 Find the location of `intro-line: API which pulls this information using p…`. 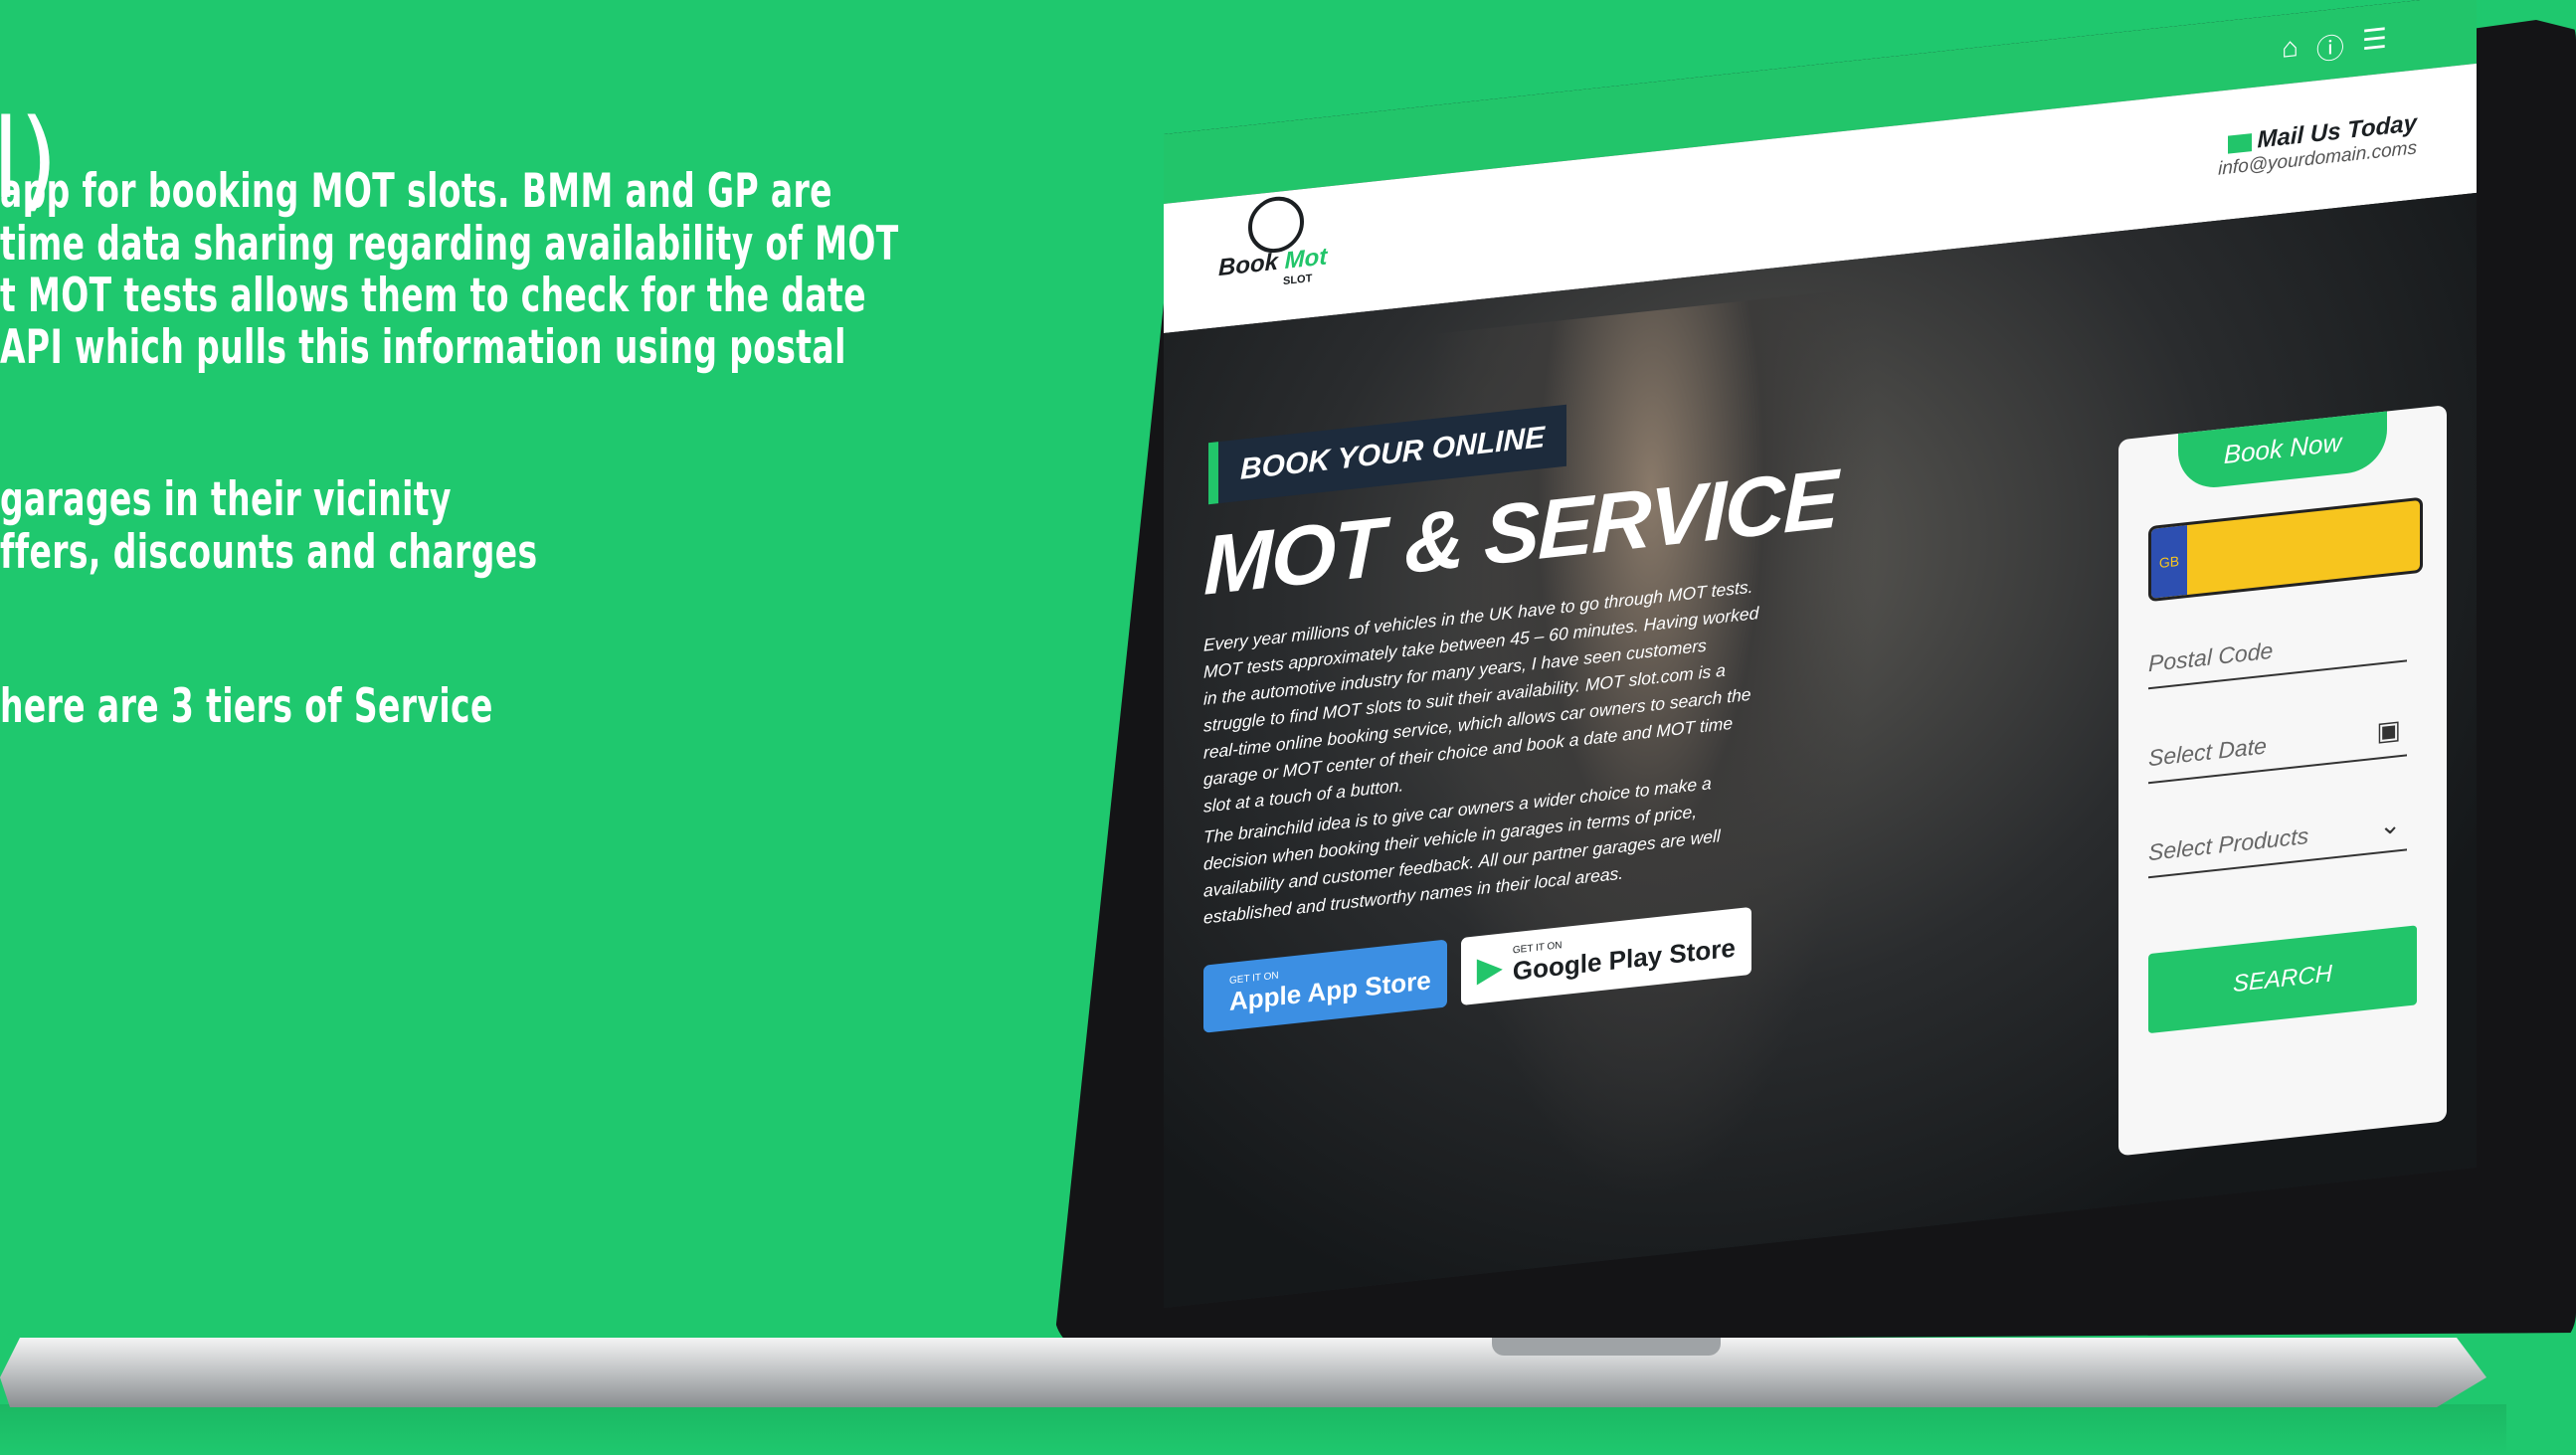

intro-line: API which pulls this information using p… is located at coordinates (423, 347).